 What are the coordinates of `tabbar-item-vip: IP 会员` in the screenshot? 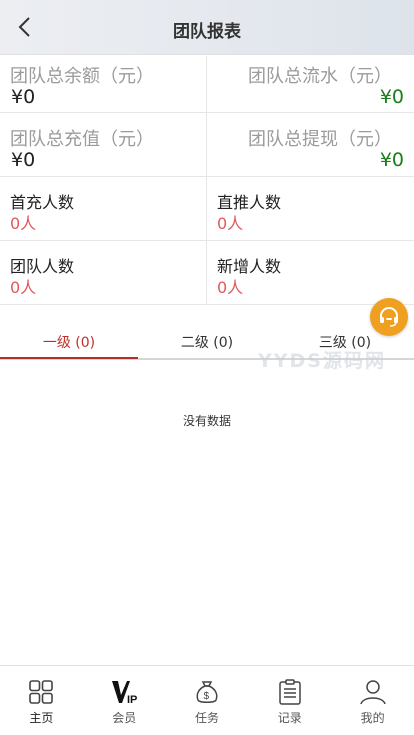 It's located at (124, 700).